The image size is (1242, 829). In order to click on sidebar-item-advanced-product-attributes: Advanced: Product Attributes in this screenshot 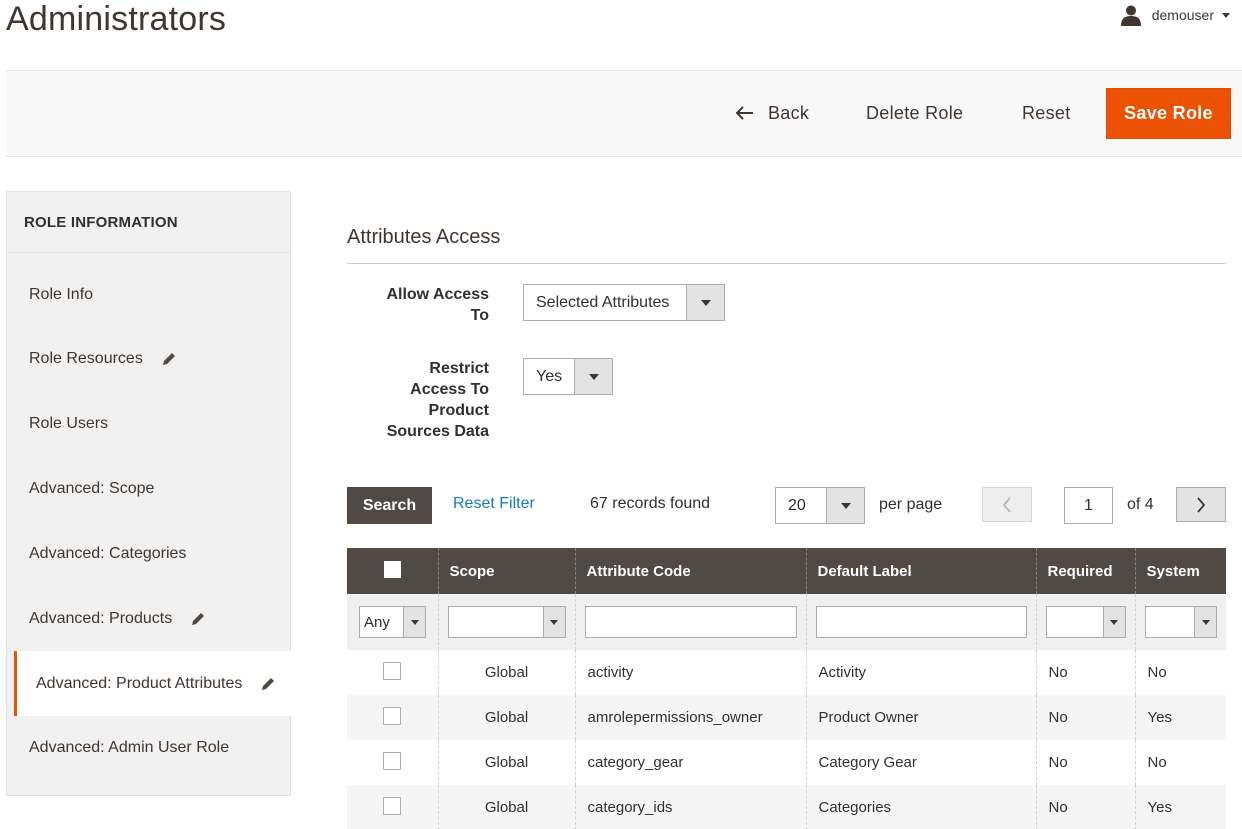, I will do `click(152, 683)`.